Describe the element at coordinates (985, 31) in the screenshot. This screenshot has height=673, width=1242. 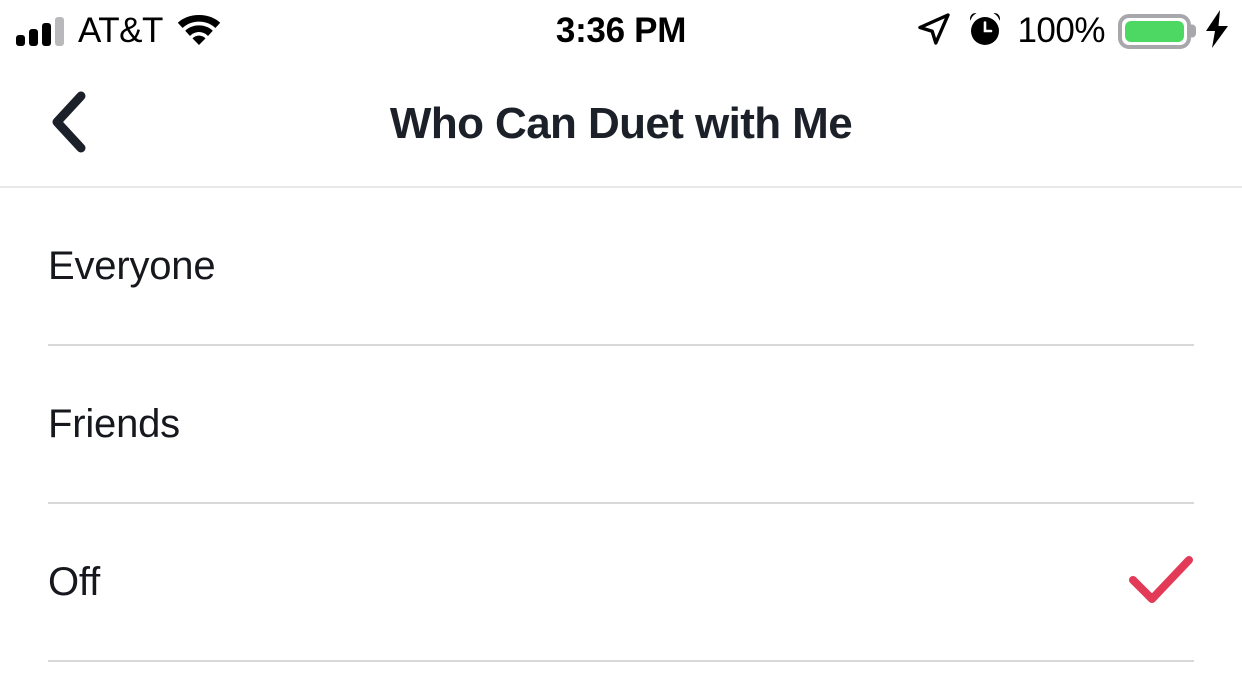
I see `alarm-clock-icon` at that location.